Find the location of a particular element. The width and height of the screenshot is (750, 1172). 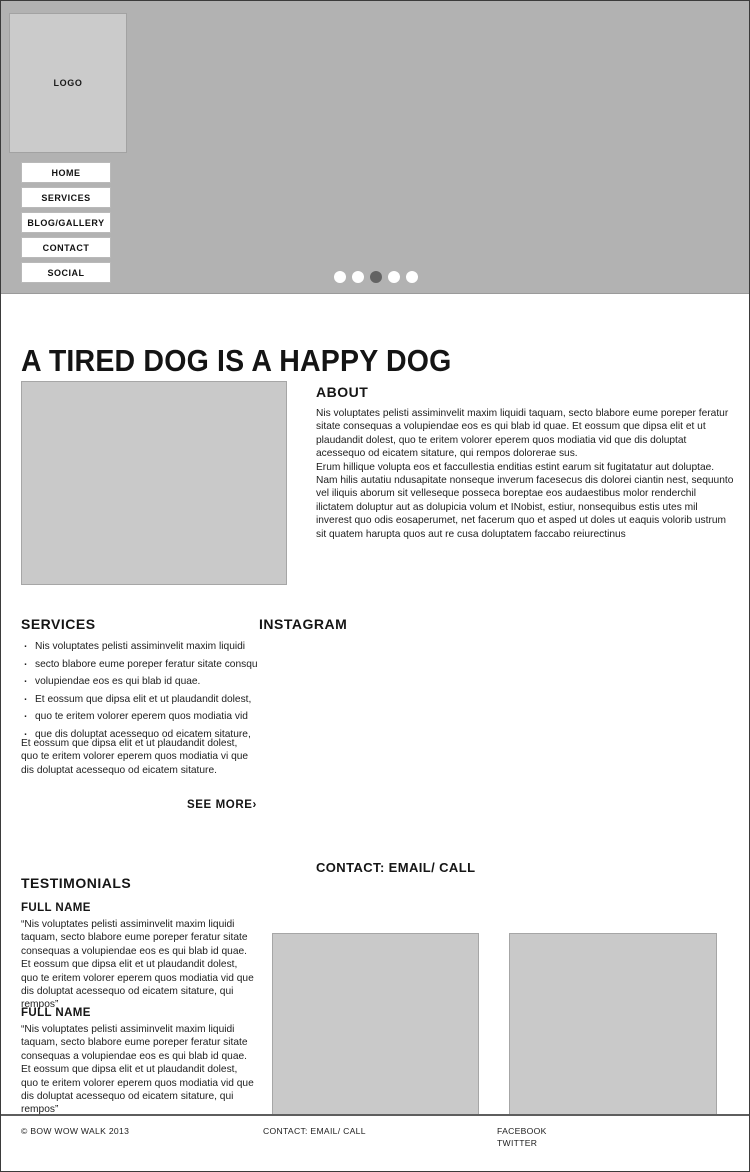

carousel-dots is located at coordinates (375, 277).